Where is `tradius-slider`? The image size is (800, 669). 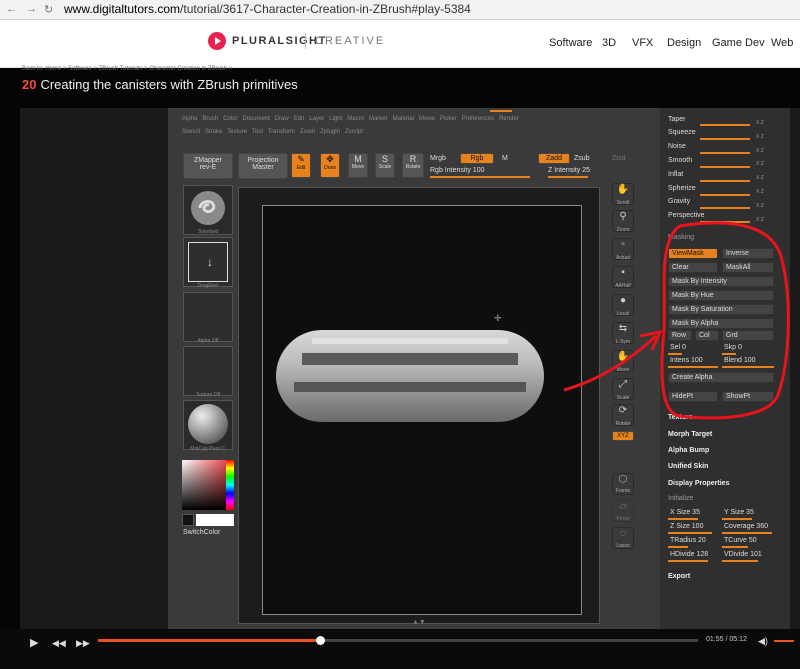 tradius-slider is located at coordinates (678, 547).